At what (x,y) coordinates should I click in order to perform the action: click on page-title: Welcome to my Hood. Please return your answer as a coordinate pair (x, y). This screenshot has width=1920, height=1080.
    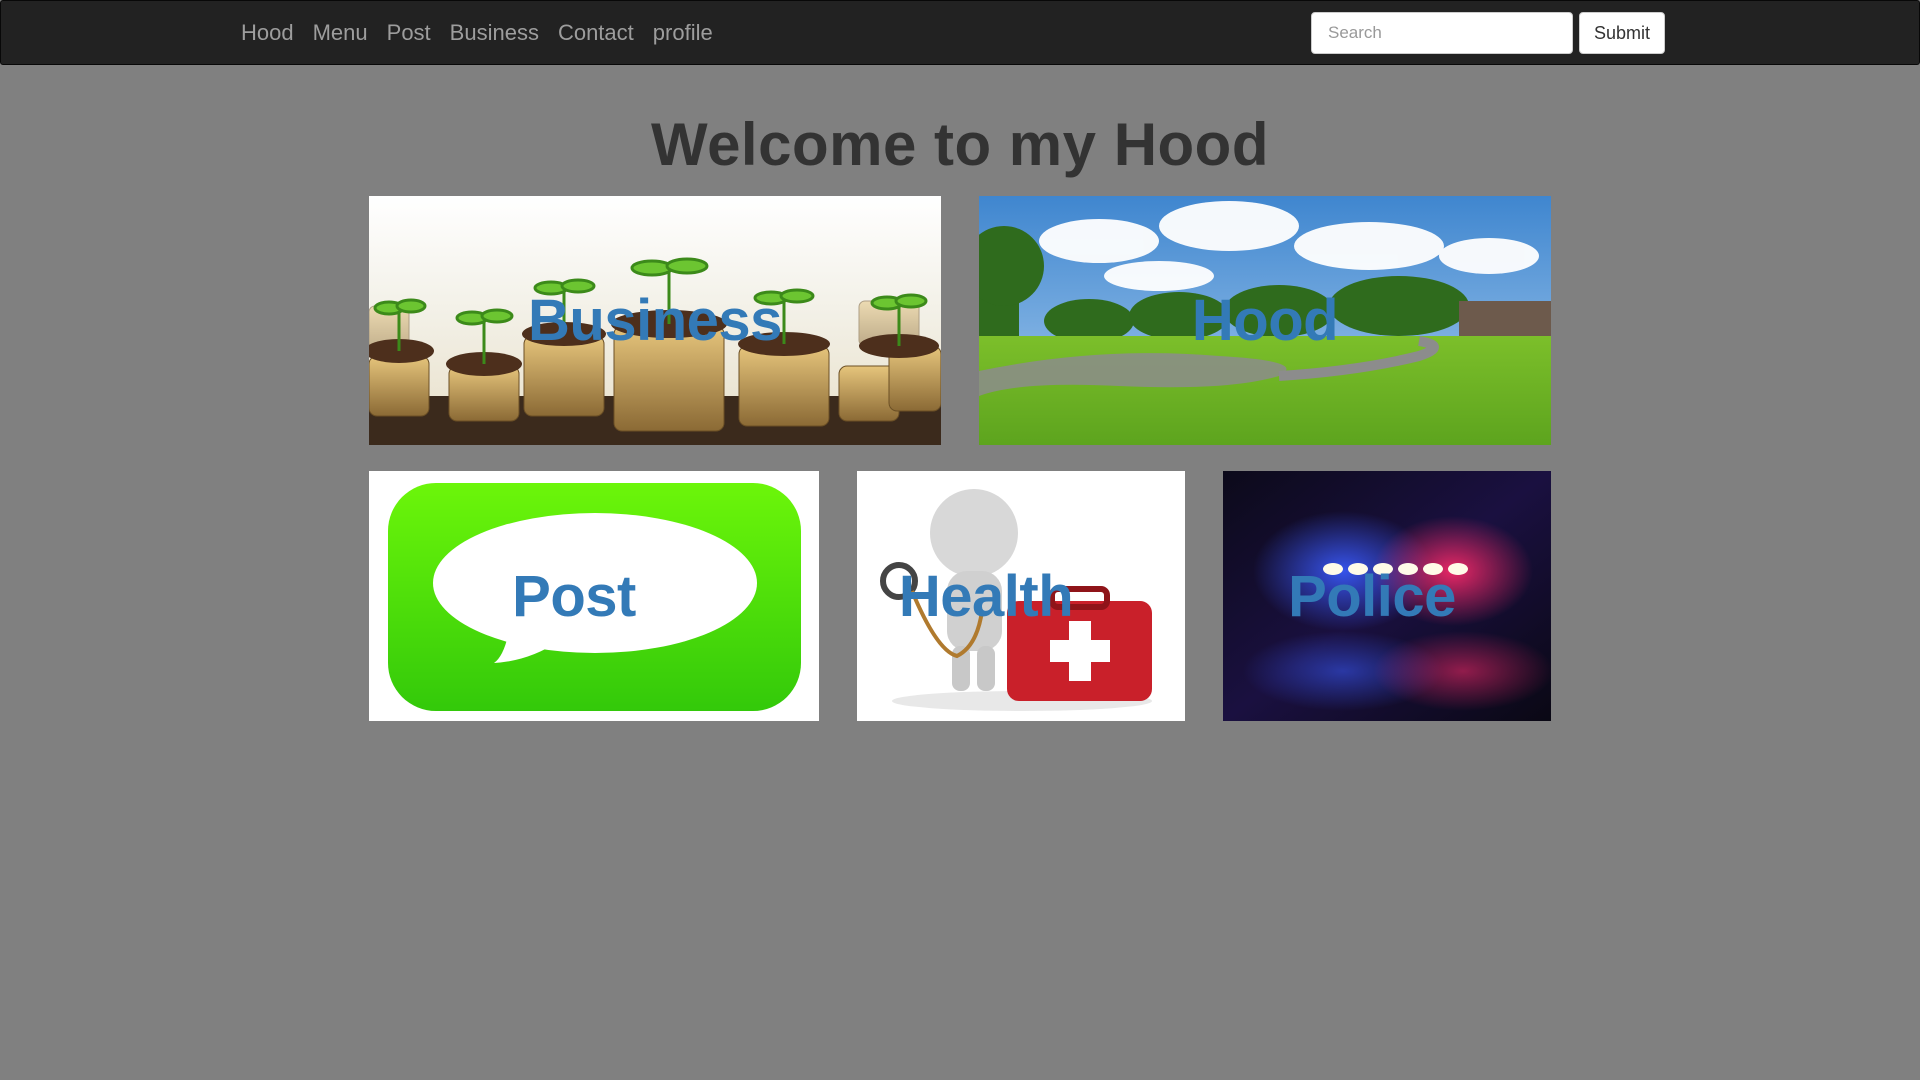
    Looking at the image, I should click on (960, 144).